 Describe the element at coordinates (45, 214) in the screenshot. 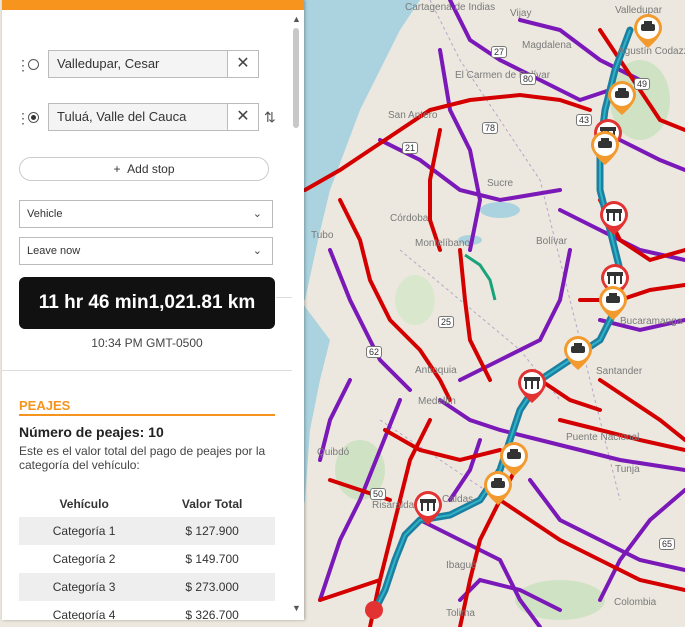

I see `travel-mode-value: Vehicle` at that location.